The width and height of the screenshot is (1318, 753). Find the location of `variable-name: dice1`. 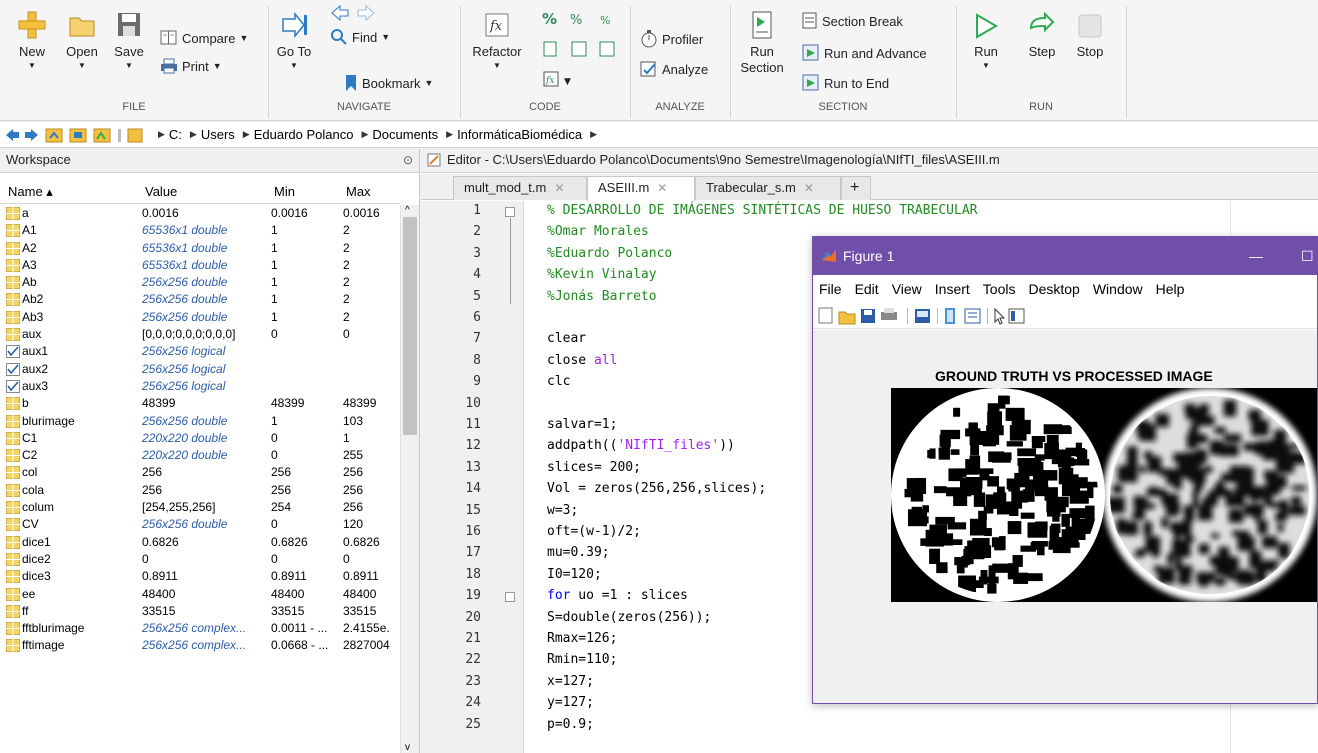

variable-name: dice1 is located at coordinates (36, 541).